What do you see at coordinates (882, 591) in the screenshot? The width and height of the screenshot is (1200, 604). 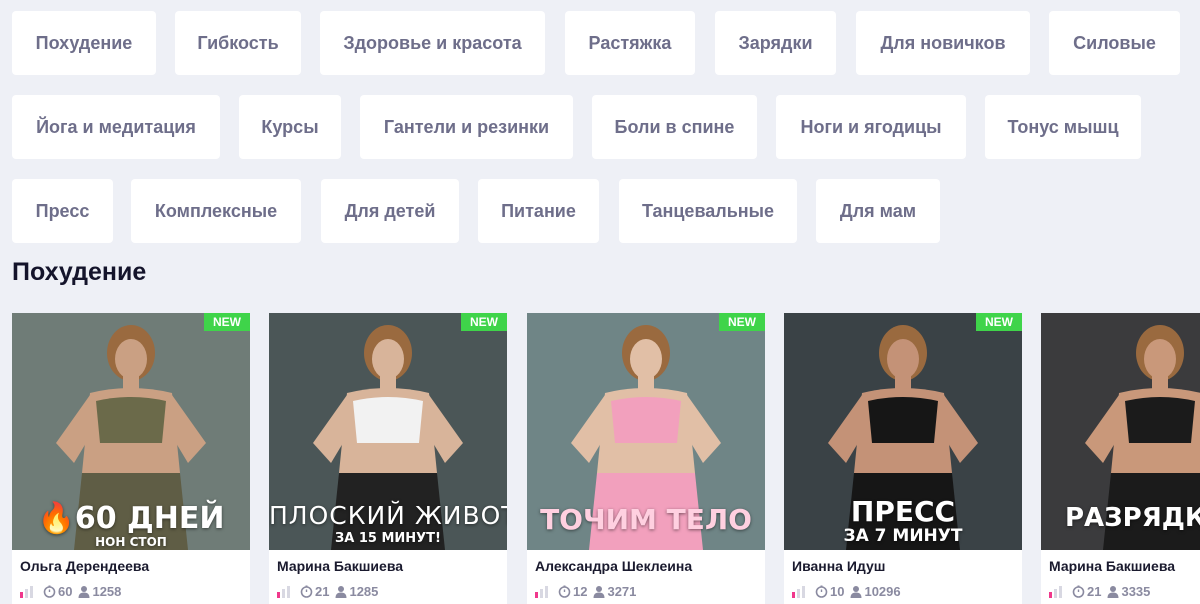 I see `users-value: 10296` at bounding box center [882, 591].